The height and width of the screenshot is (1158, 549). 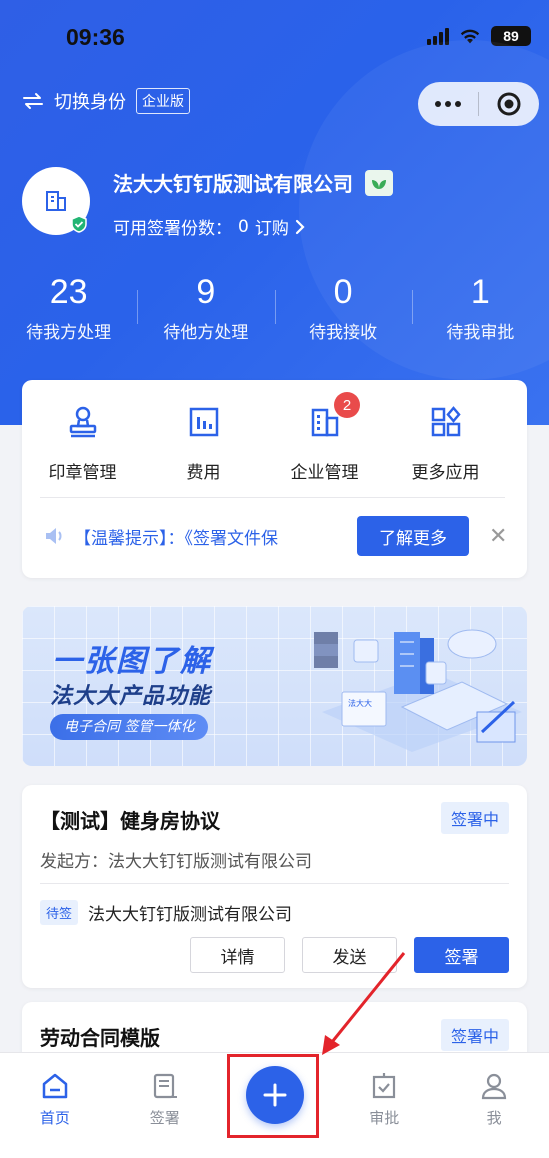 What do you see at coordinates (204, 422) in the screenshot?
I see `bill-icon` at bounding box center [204, 422].